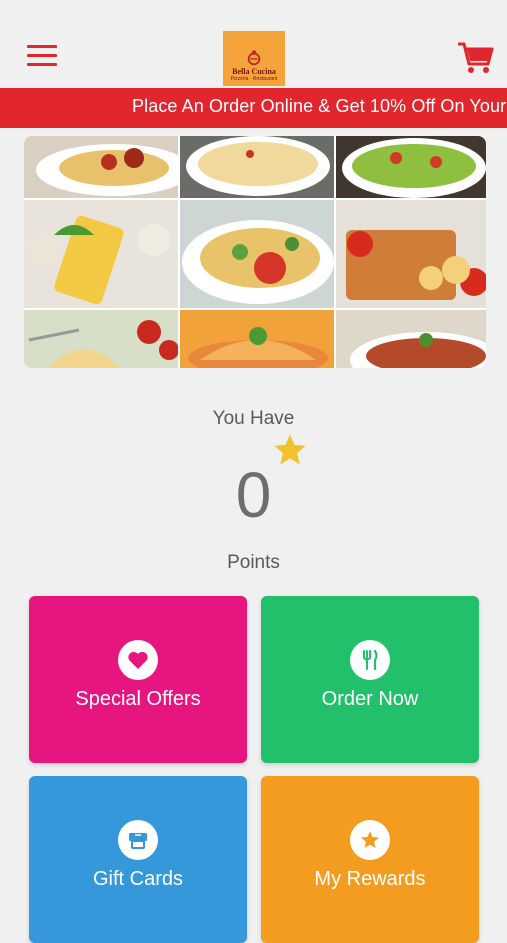 Image resolution: width=507 pixels, height=943 pixels. Describe the element at coordinates (254, 71) in the screenshot. I see `logo-name: Bella Cucina` at that location.